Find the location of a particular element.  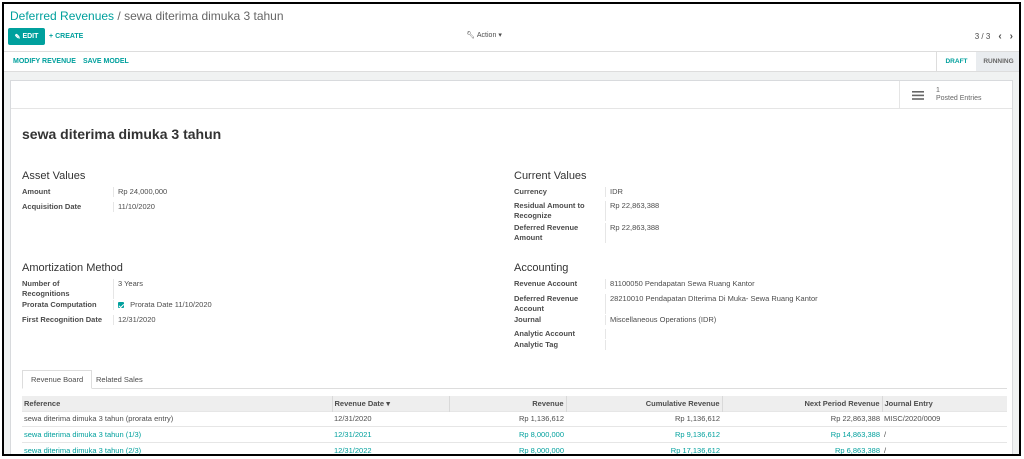

analytic-tag-value is located at coordinates (608, 345).